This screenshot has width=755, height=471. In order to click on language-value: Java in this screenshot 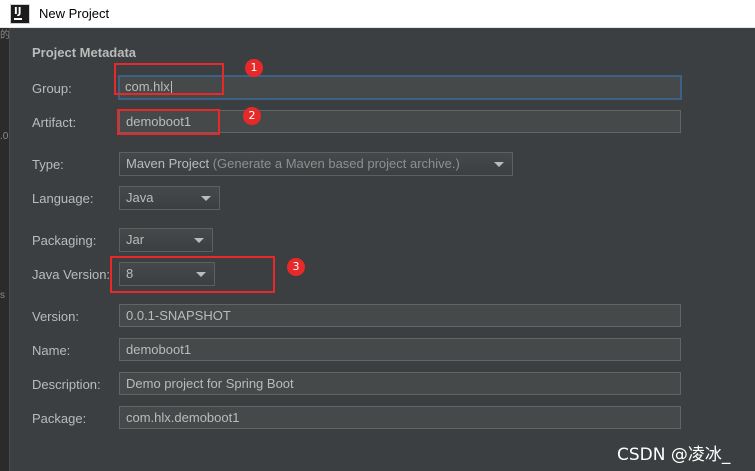, I will do `click(140, 197)`.